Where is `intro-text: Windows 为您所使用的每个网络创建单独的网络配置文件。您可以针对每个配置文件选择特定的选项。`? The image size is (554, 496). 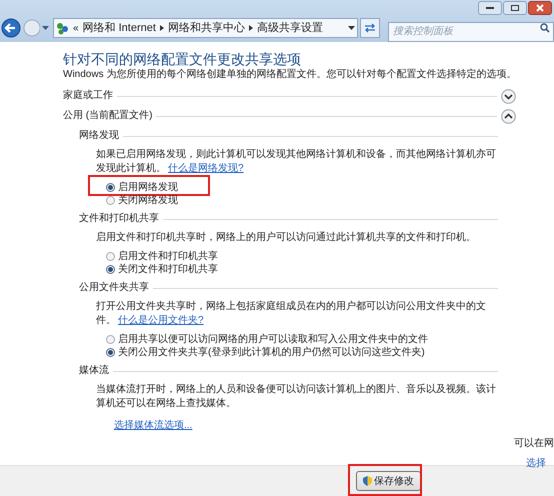
intro-text: Windows 为您所使用的每个网络创建单独的网络配置文件。您可以针对每个配置文件选择特定的选项。 is located at coordinates (289, 75).